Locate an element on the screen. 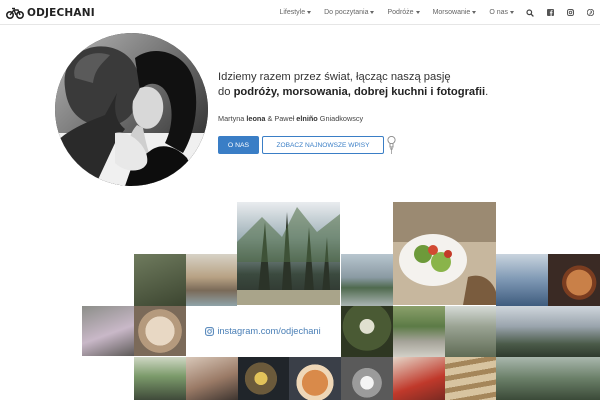  pinterest-icon is located at coordinates (590, 13).